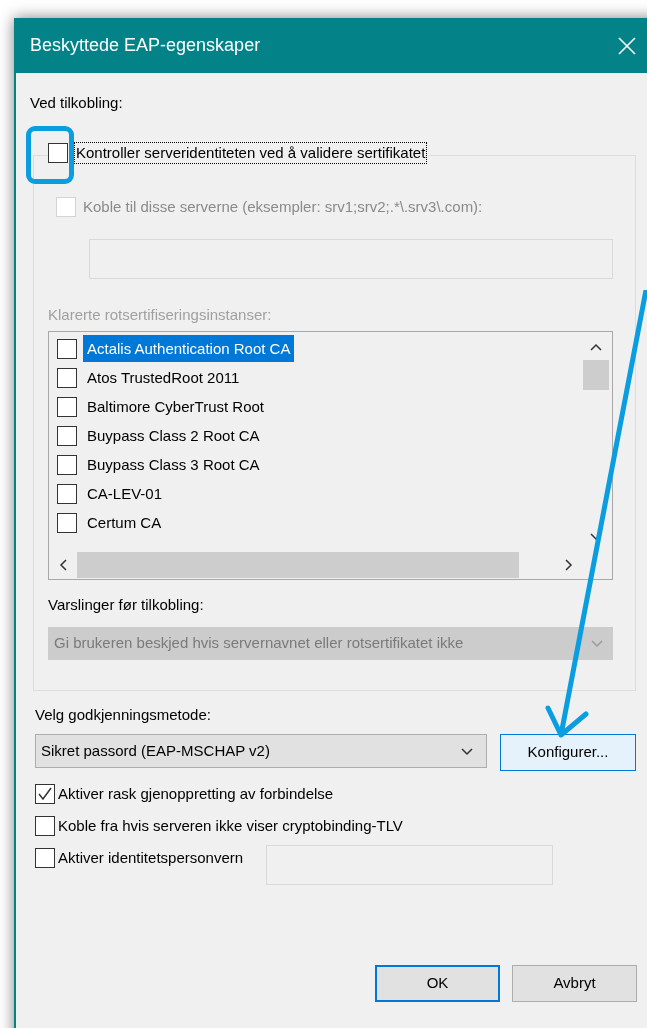 Image resolution: width=647 pixels, height=1028 pixels. Describe the element at coordinates (189, 348) in the screenshot. I see `certificate-item: Actalis Authentication Root CA` at that location.